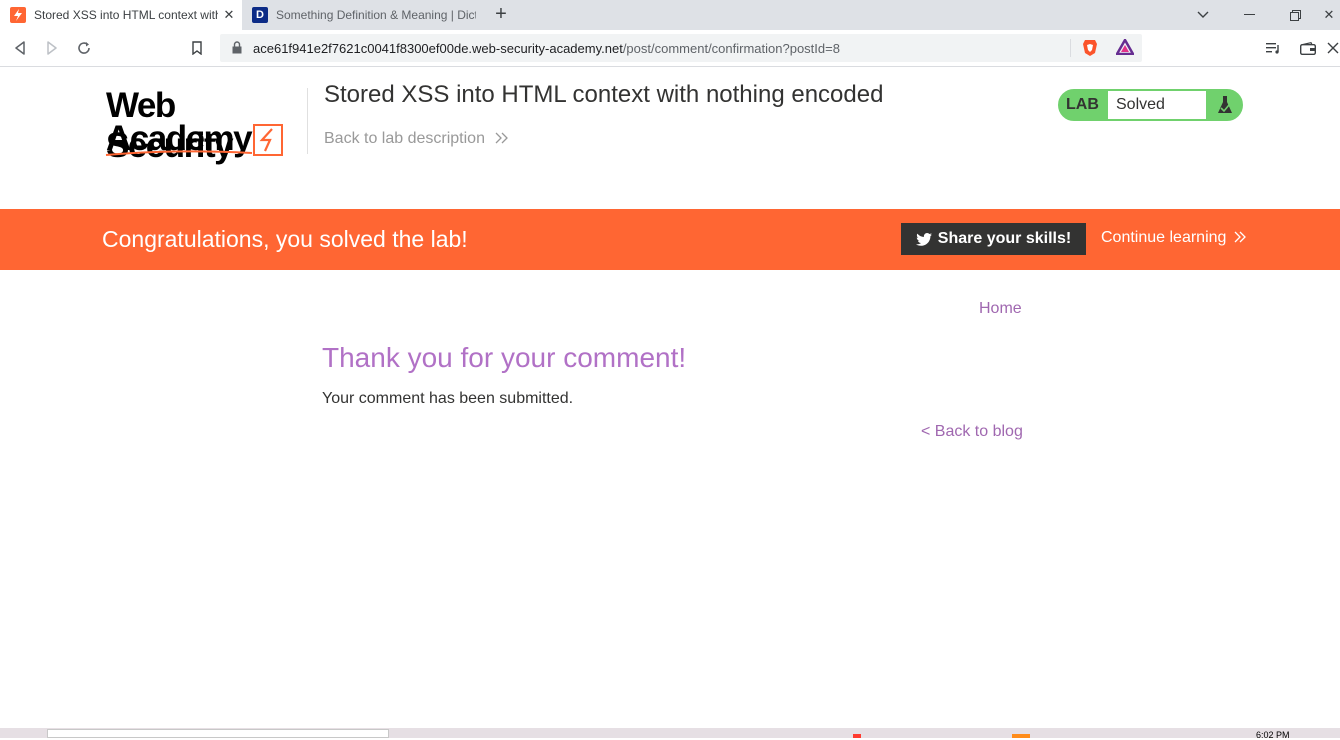  Describe the element at coordinates (504, 357) in the screenshot. I see `confirmation-heading: Thank you for your comment!` at that location.